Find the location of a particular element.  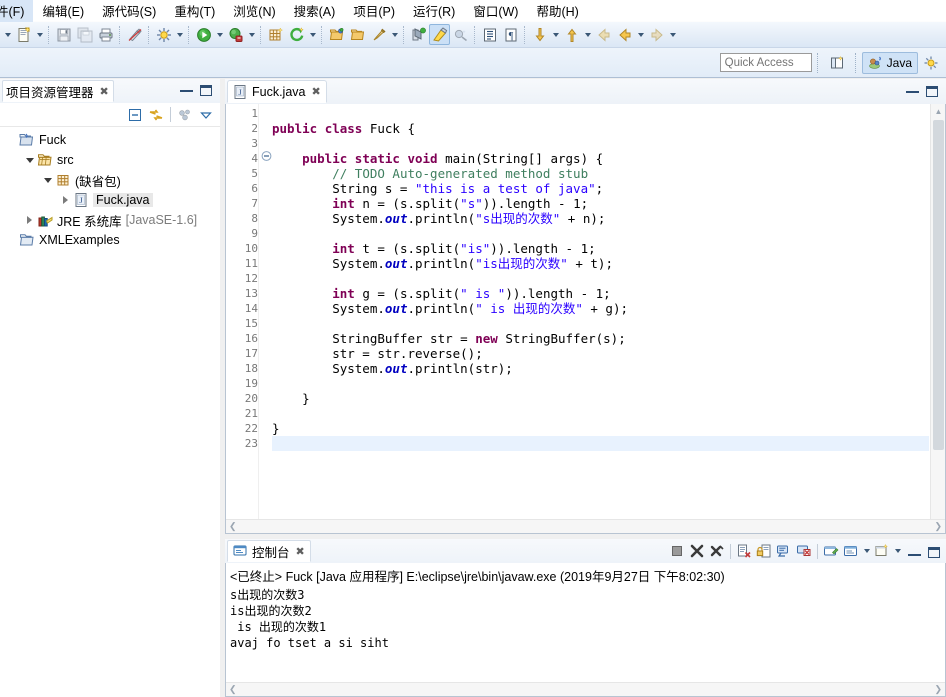

next-annotation-icon is located at coordinates (539, 34).